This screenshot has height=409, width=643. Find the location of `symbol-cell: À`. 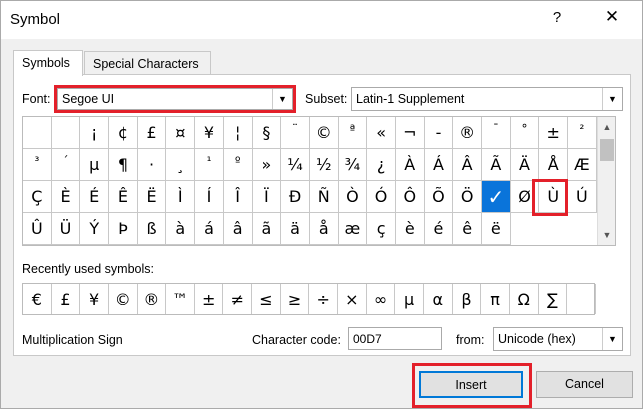

symbol-cell: À is located at coordinates (410, 165).